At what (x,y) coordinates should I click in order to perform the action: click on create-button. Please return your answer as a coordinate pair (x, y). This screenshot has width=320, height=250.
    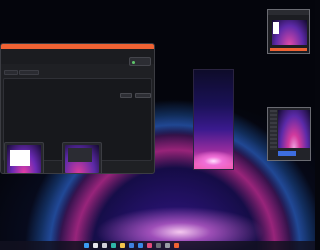
    Looking at the image, I should click on (143, 95).